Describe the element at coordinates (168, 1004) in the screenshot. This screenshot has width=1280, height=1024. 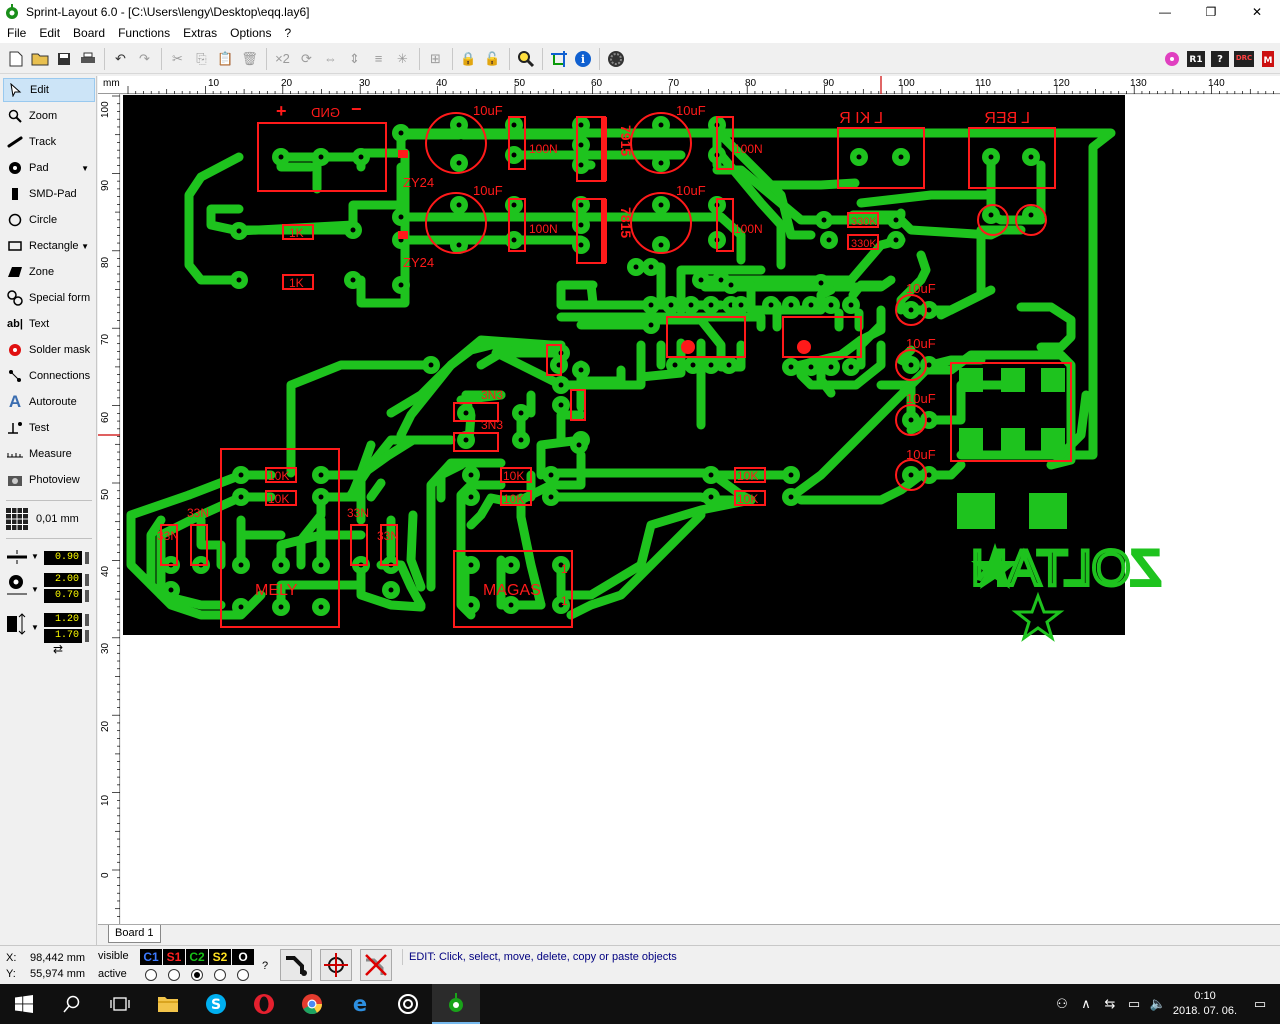
I see `file-explorer-button` at that location.